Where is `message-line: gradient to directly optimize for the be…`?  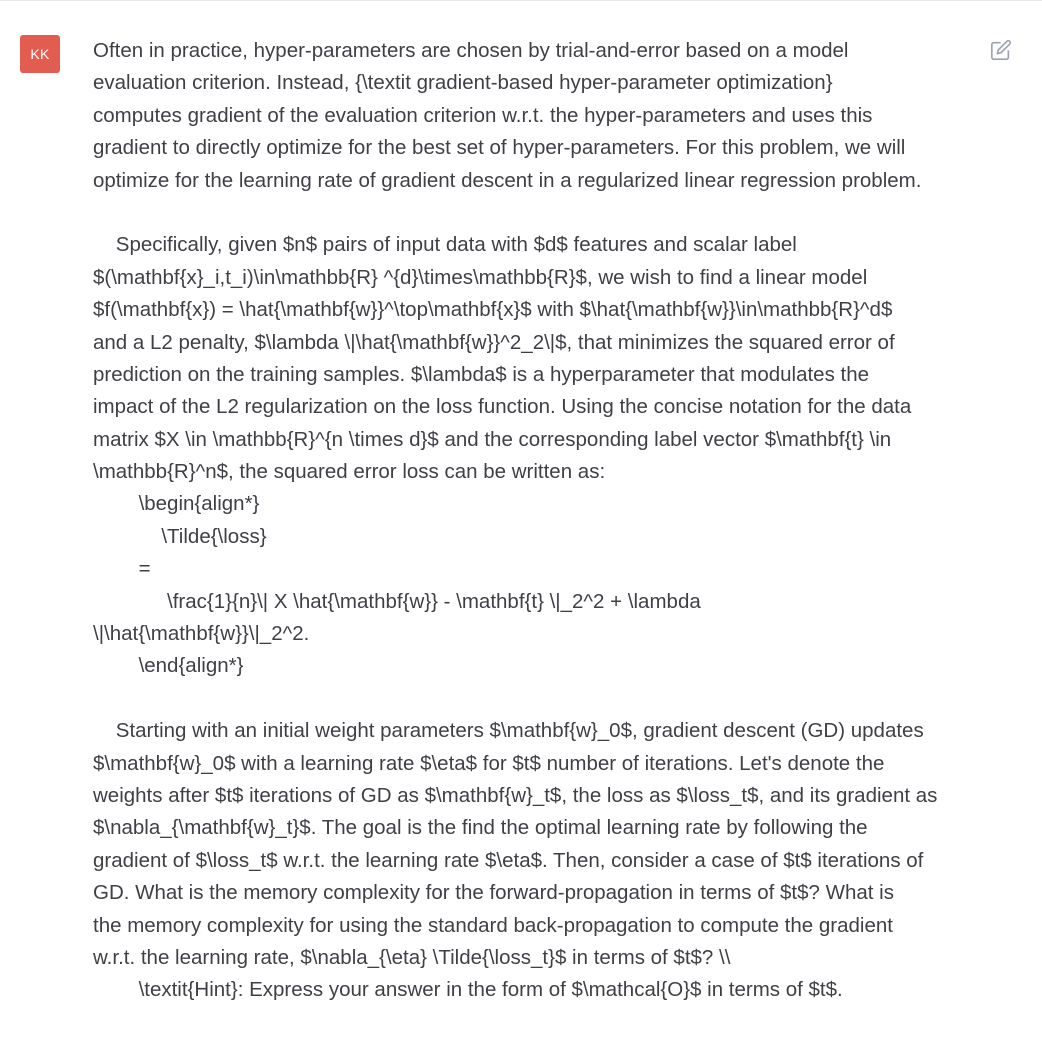 message-line: gradient to directly optimize for the be… is located at coordinates (499, 148).